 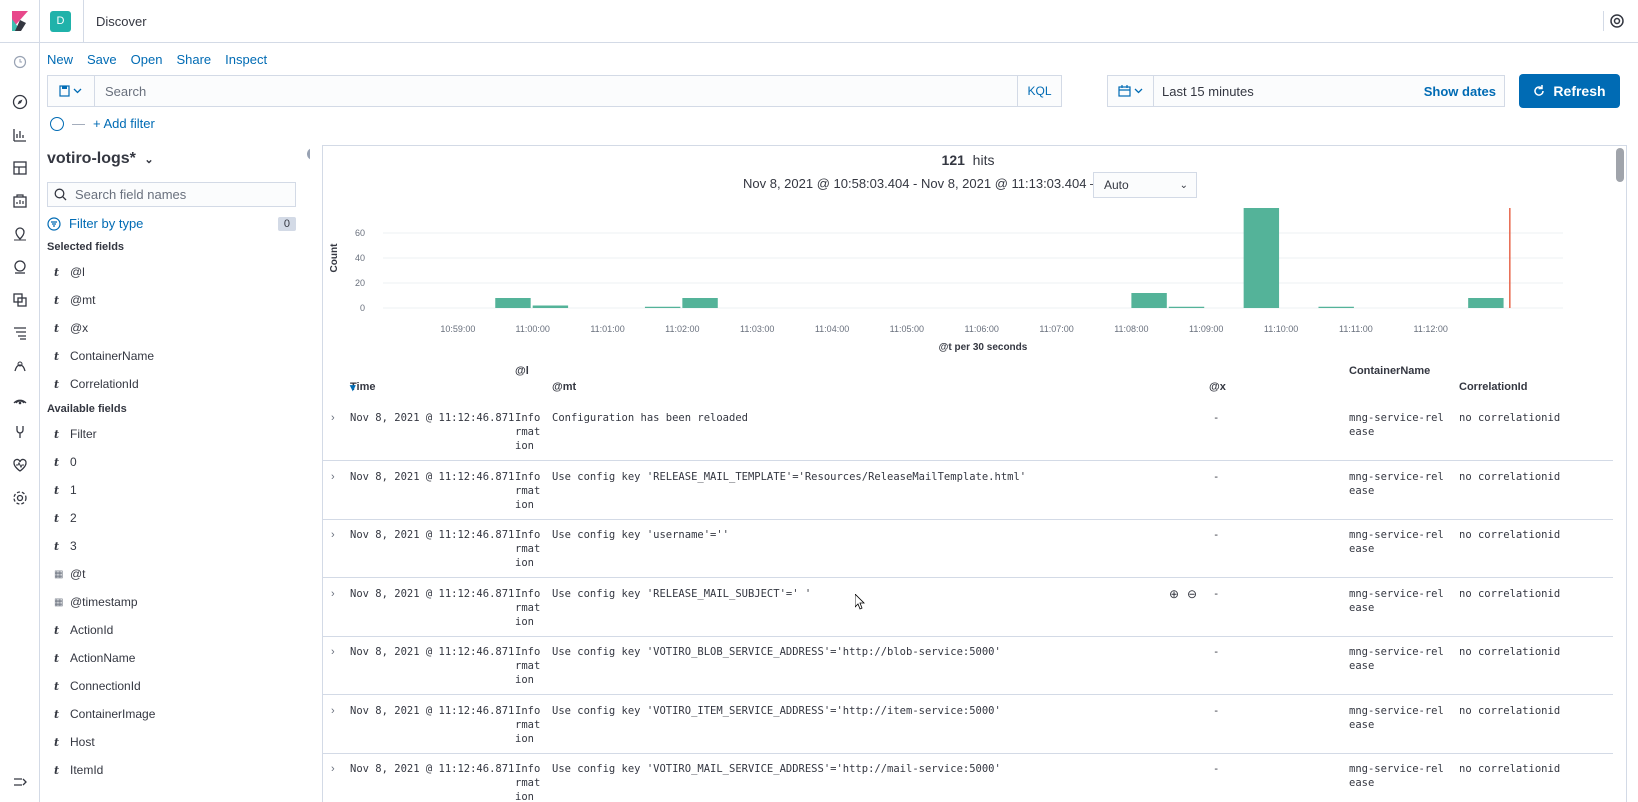 What do you see at coordinates (171, 223) in the screenshot?
I see `filter-by-type-button: Filter by type 0` at bounding box center [171, 223].